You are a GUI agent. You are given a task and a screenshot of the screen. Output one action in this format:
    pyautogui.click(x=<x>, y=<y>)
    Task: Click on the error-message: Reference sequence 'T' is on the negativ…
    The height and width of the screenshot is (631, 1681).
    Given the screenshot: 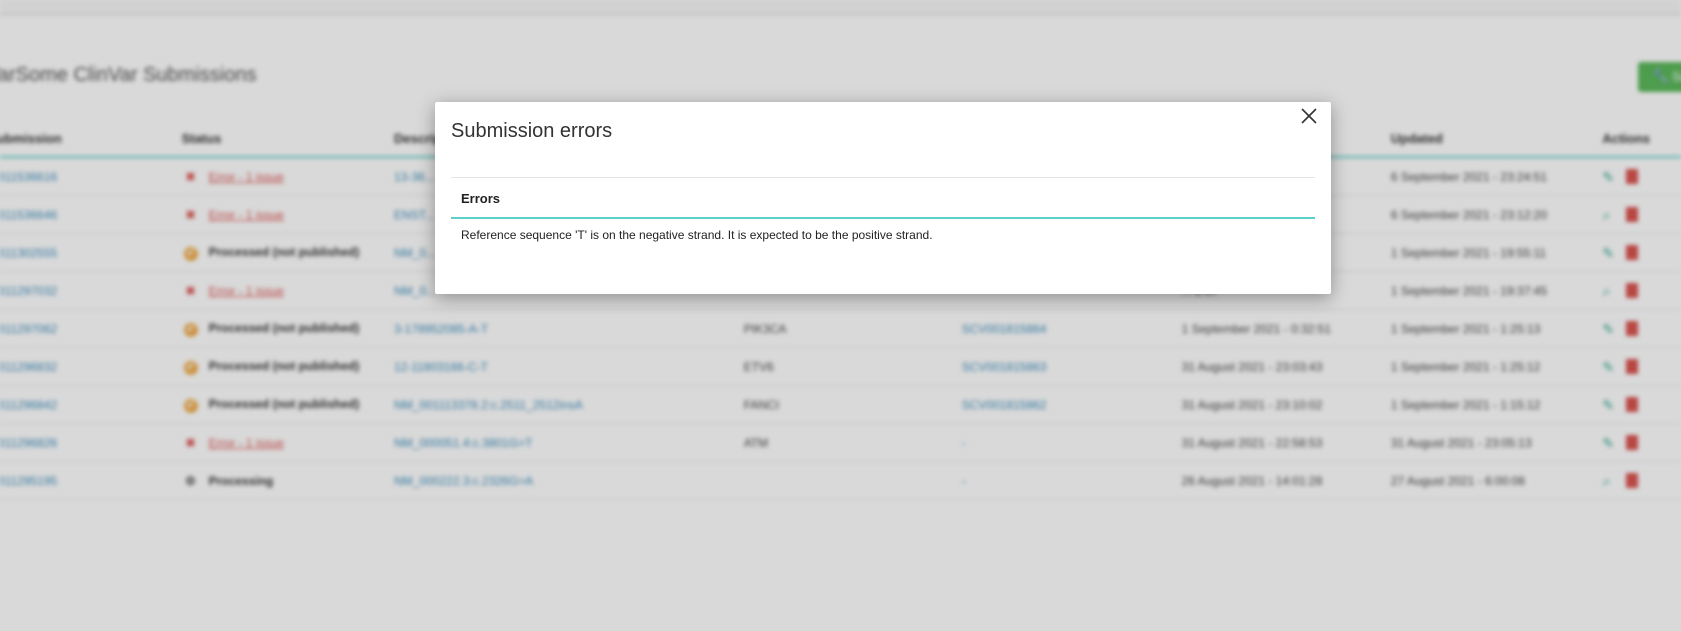 What is the action you would take?
    pyautogui.click(x=697, y=235)
    